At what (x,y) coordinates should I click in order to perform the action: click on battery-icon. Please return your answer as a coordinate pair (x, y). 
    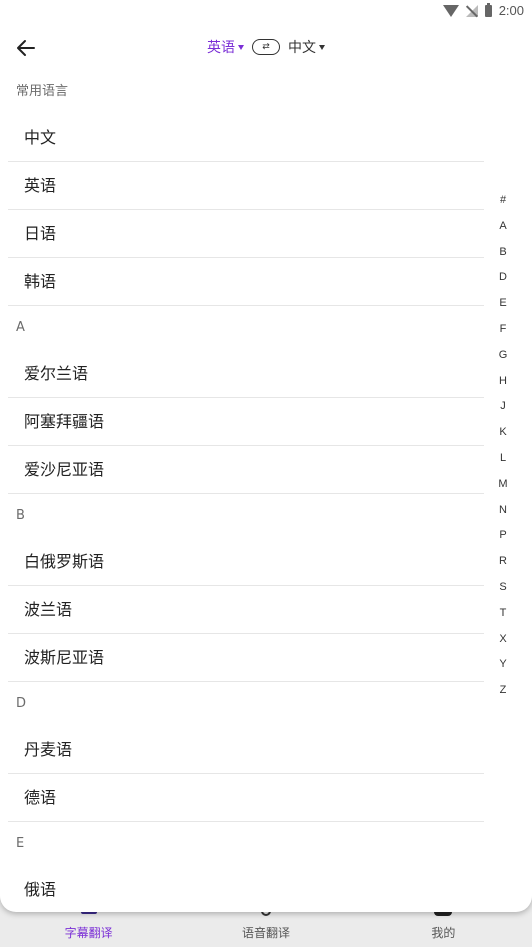
    Looking at the image, I should click on (488, 9).